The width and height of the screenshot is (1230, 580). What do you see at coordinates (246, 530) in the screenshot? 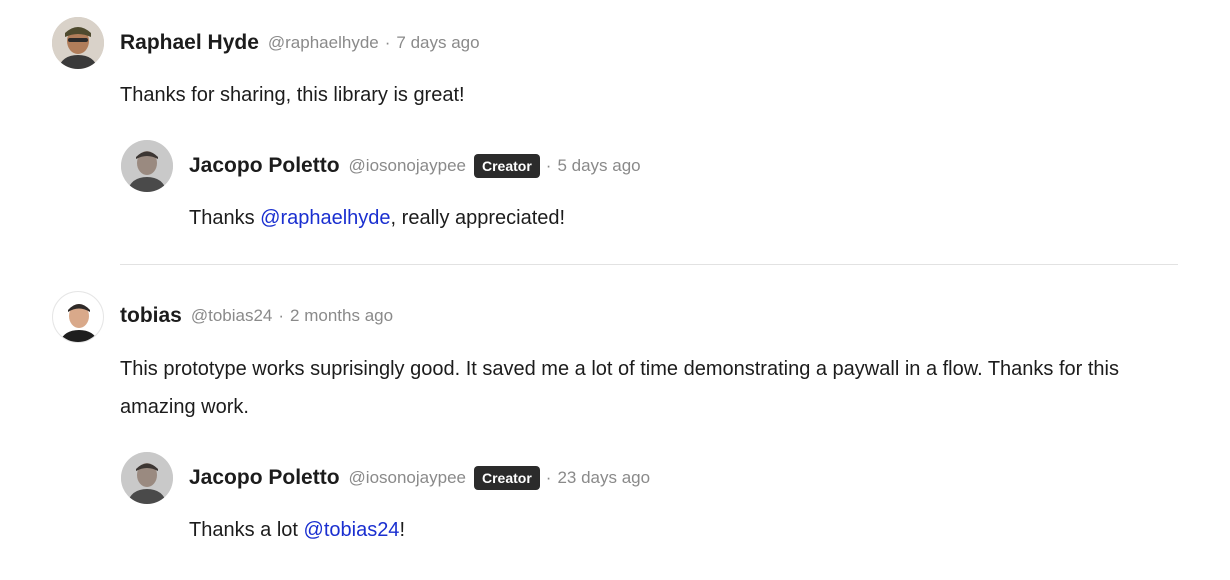
I see `reply-text-start: Thanks a lot` at bounding box center [246, 530].